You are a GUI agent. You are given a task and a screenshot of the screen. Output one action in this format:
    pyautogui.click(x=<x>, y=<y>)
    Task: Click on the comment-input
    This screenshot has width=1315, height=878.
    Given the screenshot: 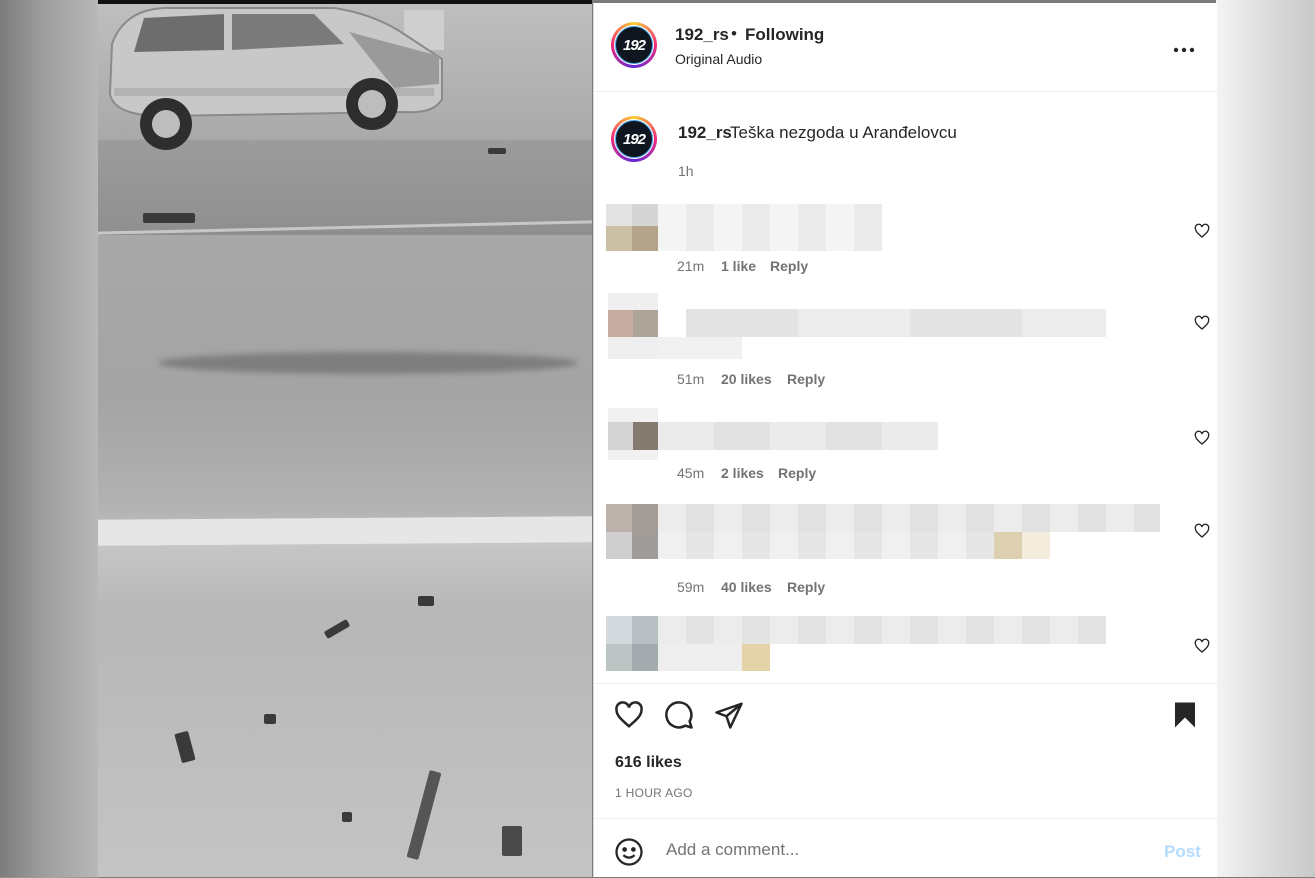 What is the action you would take?
    pyautogui.click(x=901, y=850)
    